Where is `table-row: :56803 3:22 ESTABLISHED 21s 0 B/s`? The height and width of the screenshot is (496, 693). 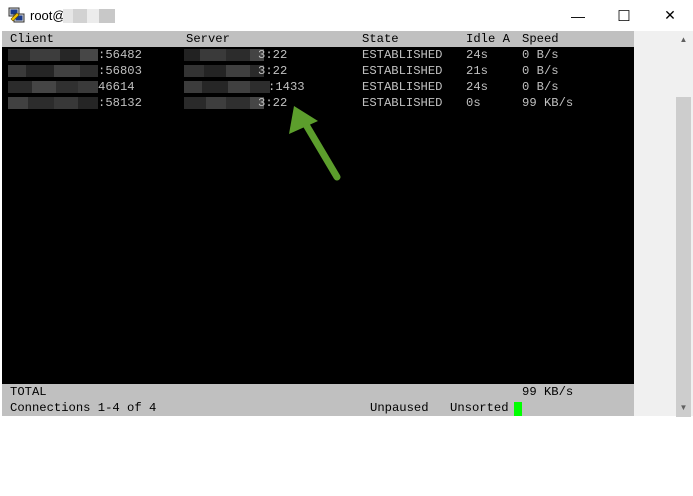 table-row: :56803 3:22 ESTABLISHED 21s 0 B/s is located at coordinates (318, 71).